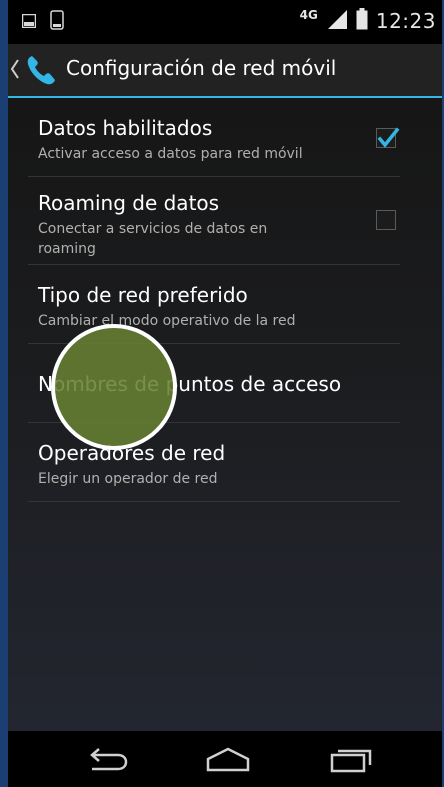  Describe the element at coordinates (362, 21) in the screenshot. I see `battery-icon` at that location.